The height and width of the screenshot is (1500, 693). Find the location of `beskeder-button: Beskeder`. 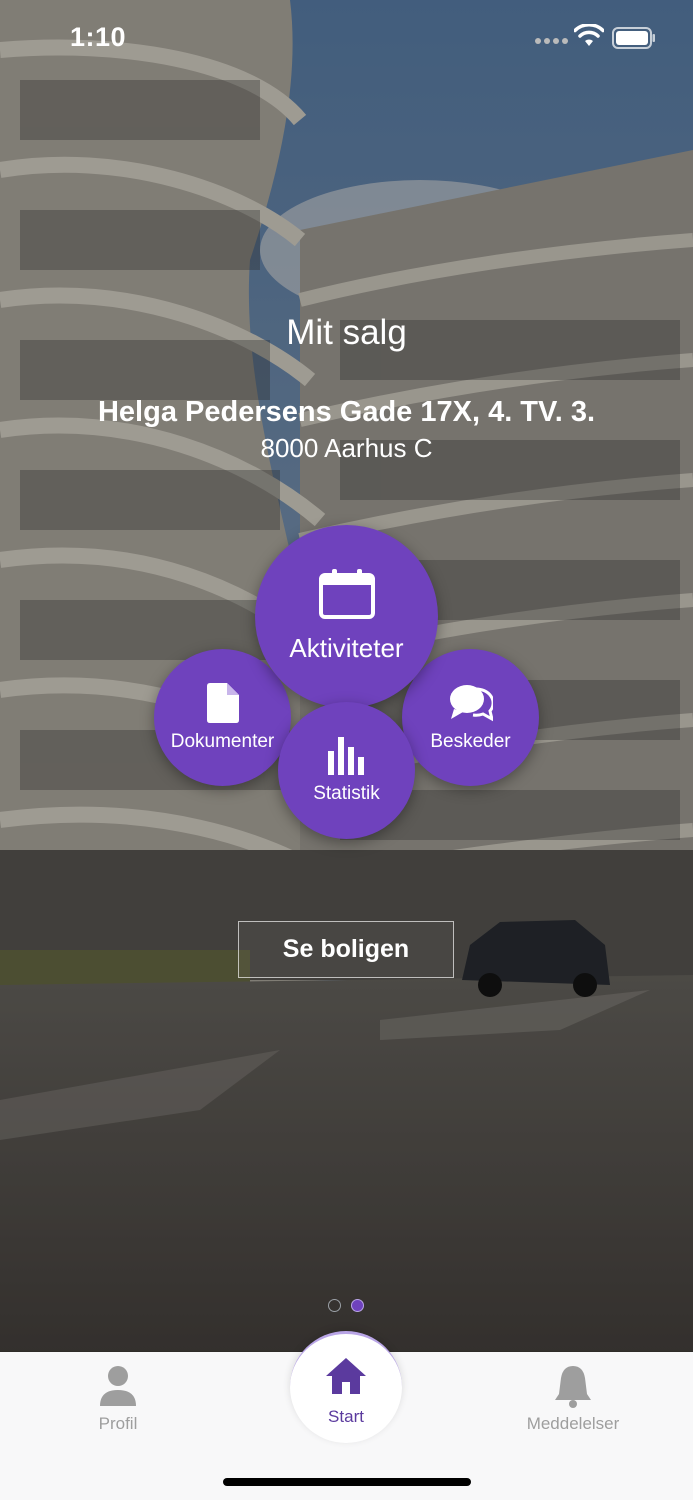

beskeder-button: Beskeder is located at coordinates (470, 717).